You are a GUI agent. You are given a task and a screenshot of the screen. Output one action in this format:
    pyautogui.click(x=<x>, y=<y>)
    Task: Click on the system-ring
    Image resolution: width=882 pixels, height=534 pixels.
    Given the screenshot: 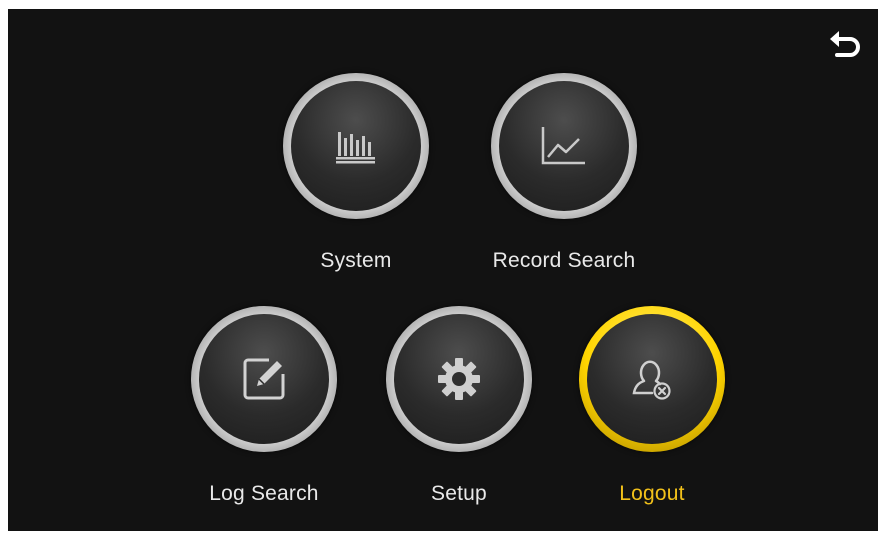 What is the action you would take?
    pyautogui.click(x=356, y=146)
    